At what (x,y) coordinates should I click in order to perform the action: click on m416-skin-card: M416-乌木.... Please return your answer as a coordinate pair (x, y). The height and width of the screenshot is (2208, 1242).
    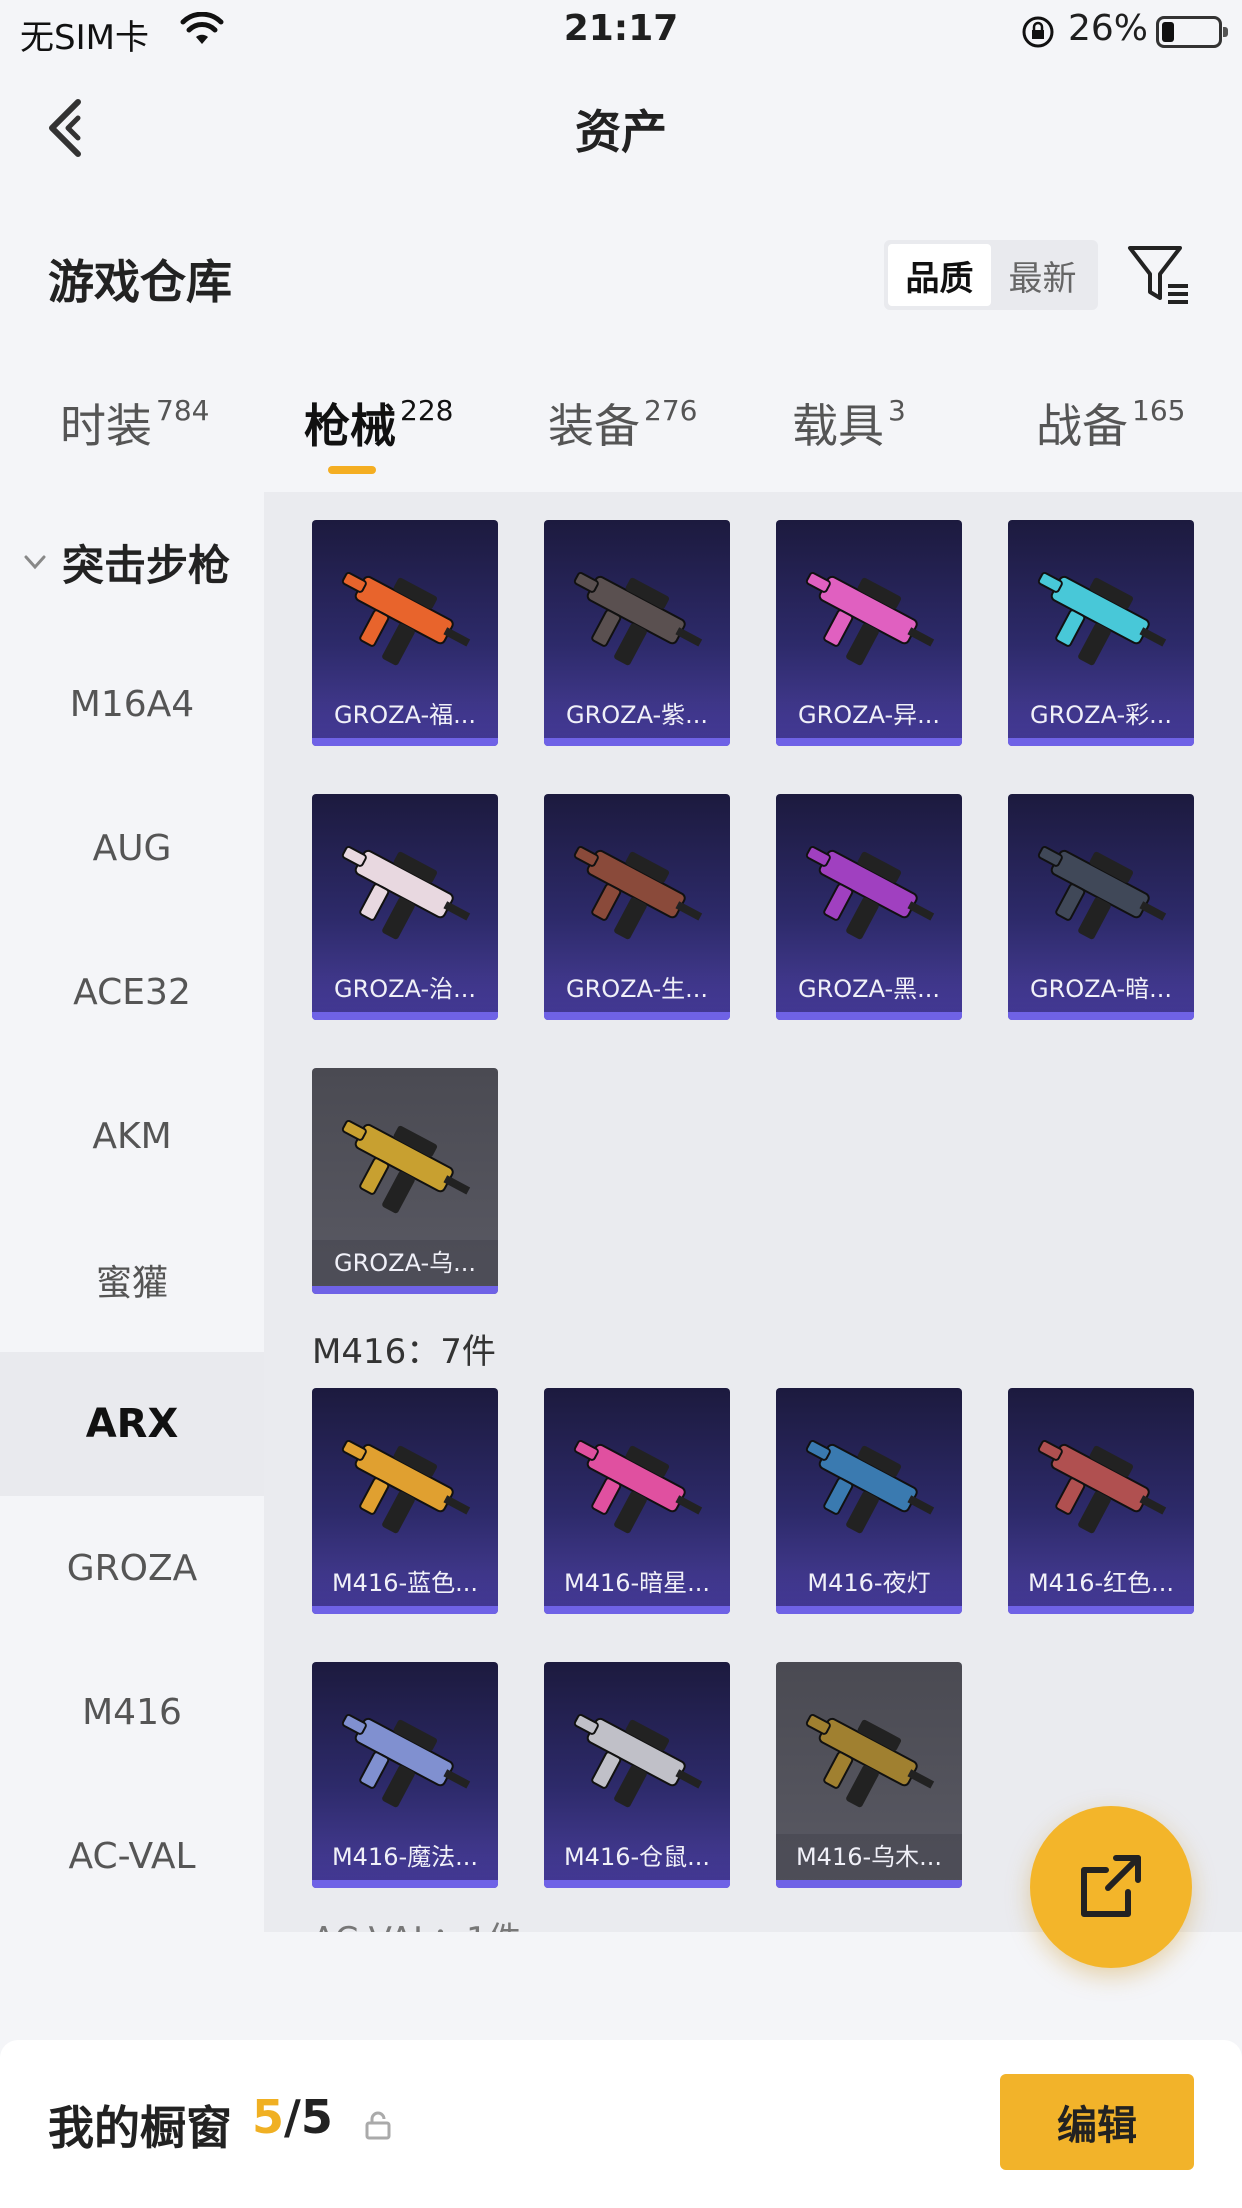
    Looking at the image, I should click on (869, 1775).